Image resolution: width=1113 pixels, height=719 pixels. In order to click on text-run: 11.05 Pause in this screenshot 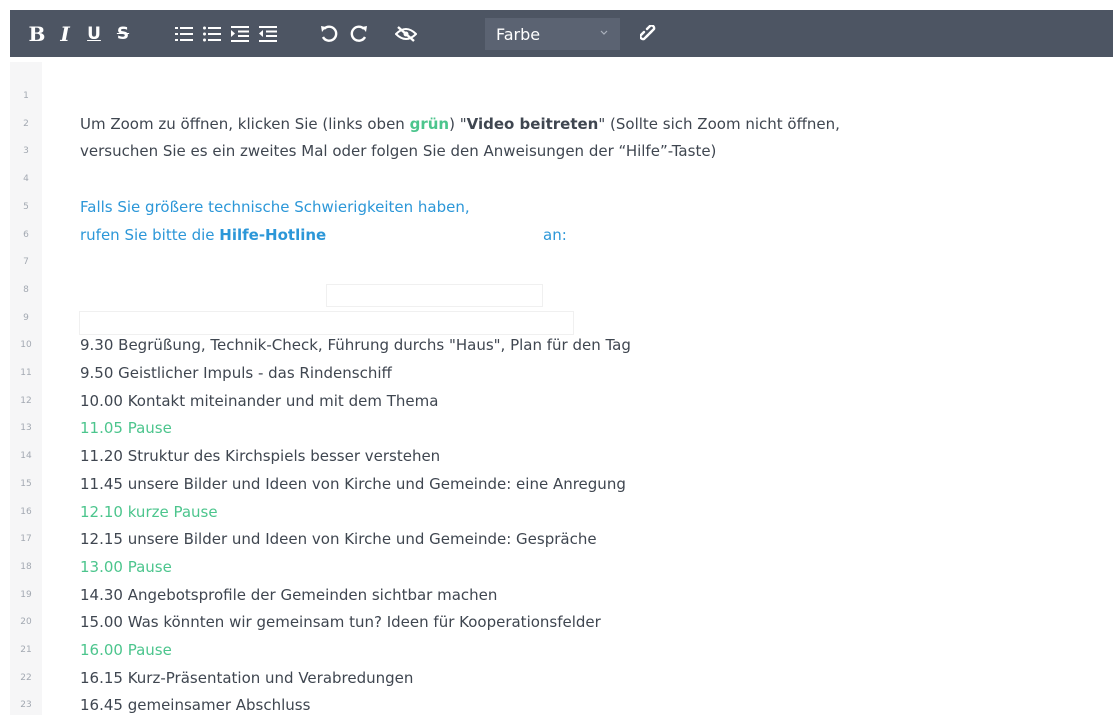, I will do `click(126, 428)`.